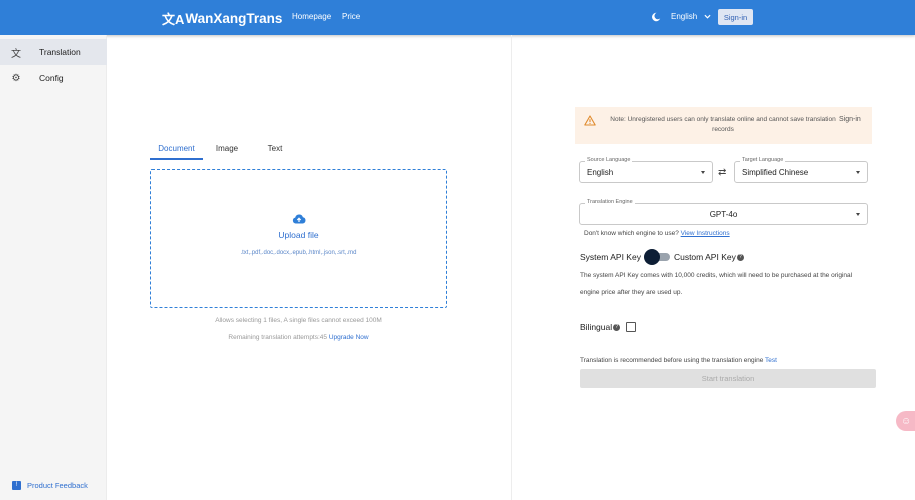 This screenshot has width=915, height=500. What do you see at coordinates (176, 150) in the screenshot?
I see `tab-document: Document` at bounding box center [176, 150].